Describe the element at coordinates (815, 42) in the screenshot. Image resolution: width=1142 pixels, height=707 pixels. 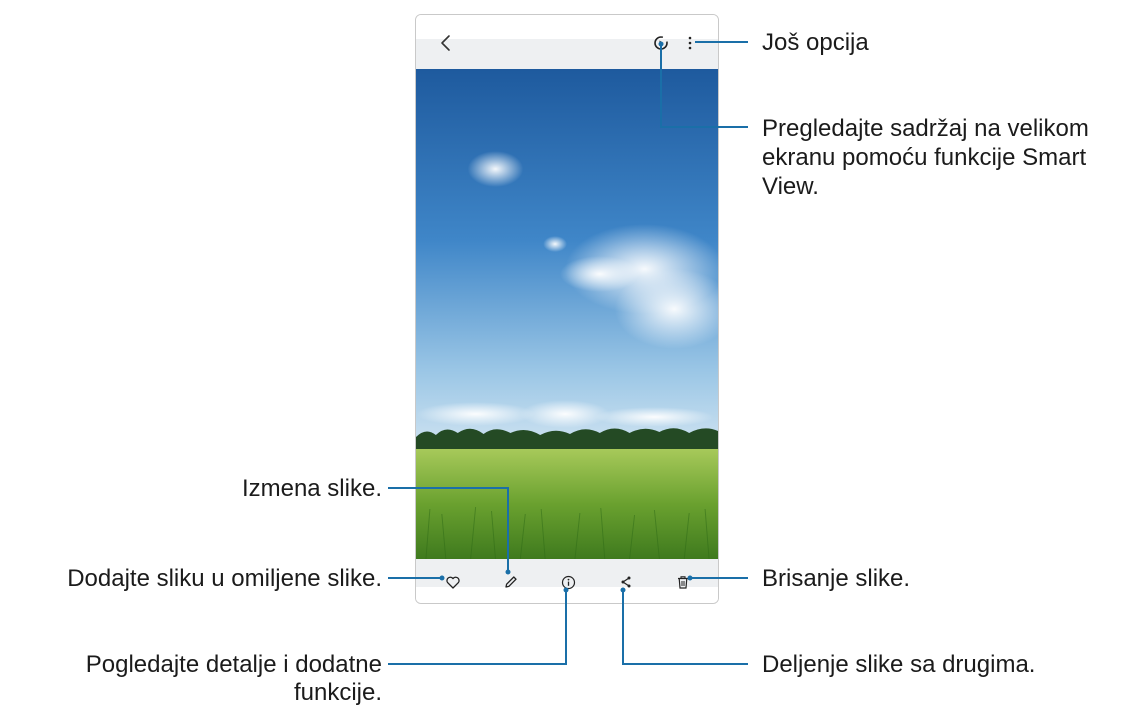
I see `callout-more-options: Još opcija` at that location.